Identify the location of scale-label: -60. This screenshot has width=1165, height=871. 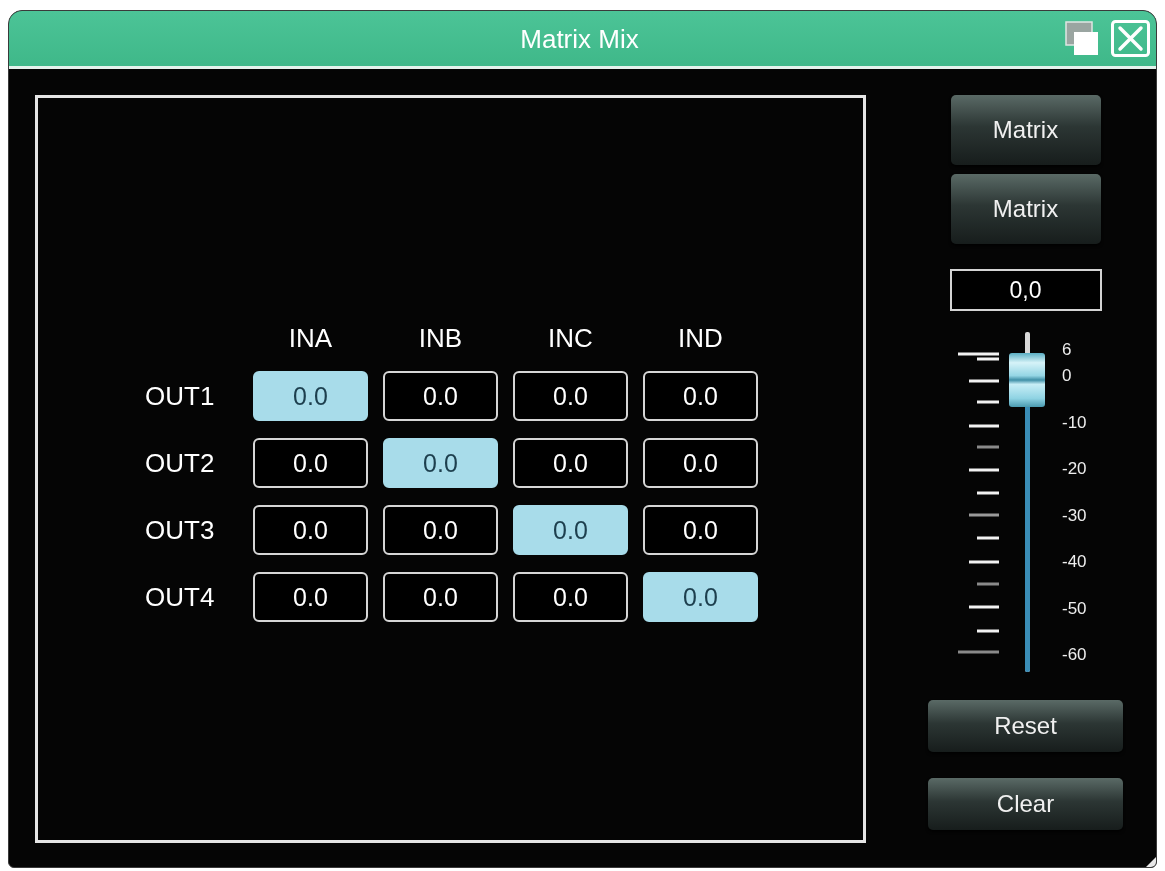
(1074, 655).